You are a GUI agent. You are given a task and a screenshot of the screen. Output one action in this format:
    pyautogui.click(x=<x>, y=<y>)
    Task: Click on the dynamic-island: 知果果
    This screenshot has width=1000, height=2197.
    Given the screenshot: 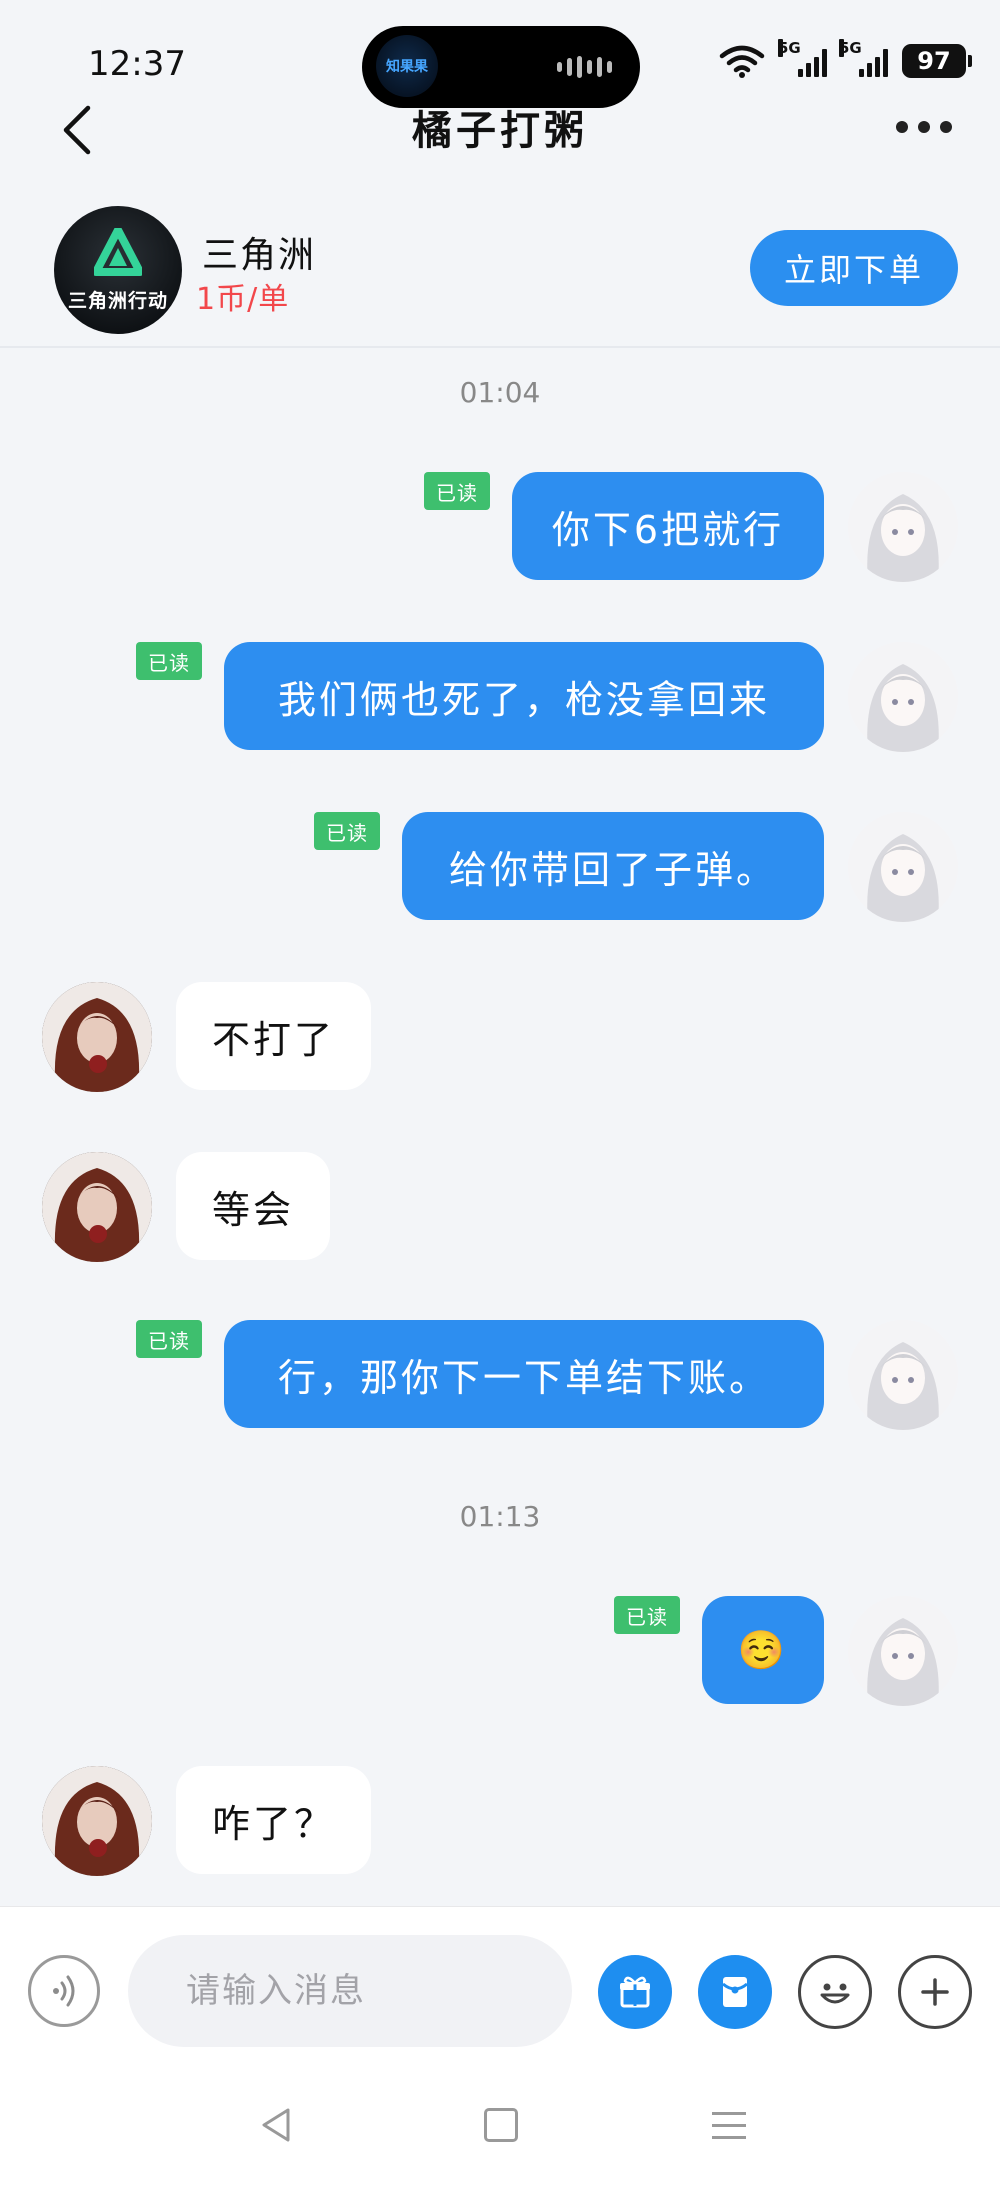 What is the action you would take?
    pyautogui.click(x=501, y=67)
    